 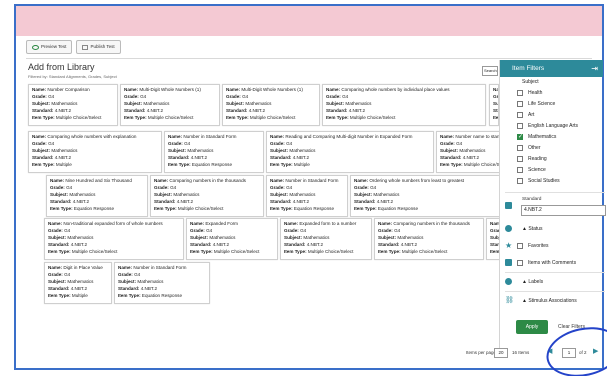 What do you see at coordinates (529, 93) in the screenshot?
I see `subject-option: Health` at bounding box center [529, 93].